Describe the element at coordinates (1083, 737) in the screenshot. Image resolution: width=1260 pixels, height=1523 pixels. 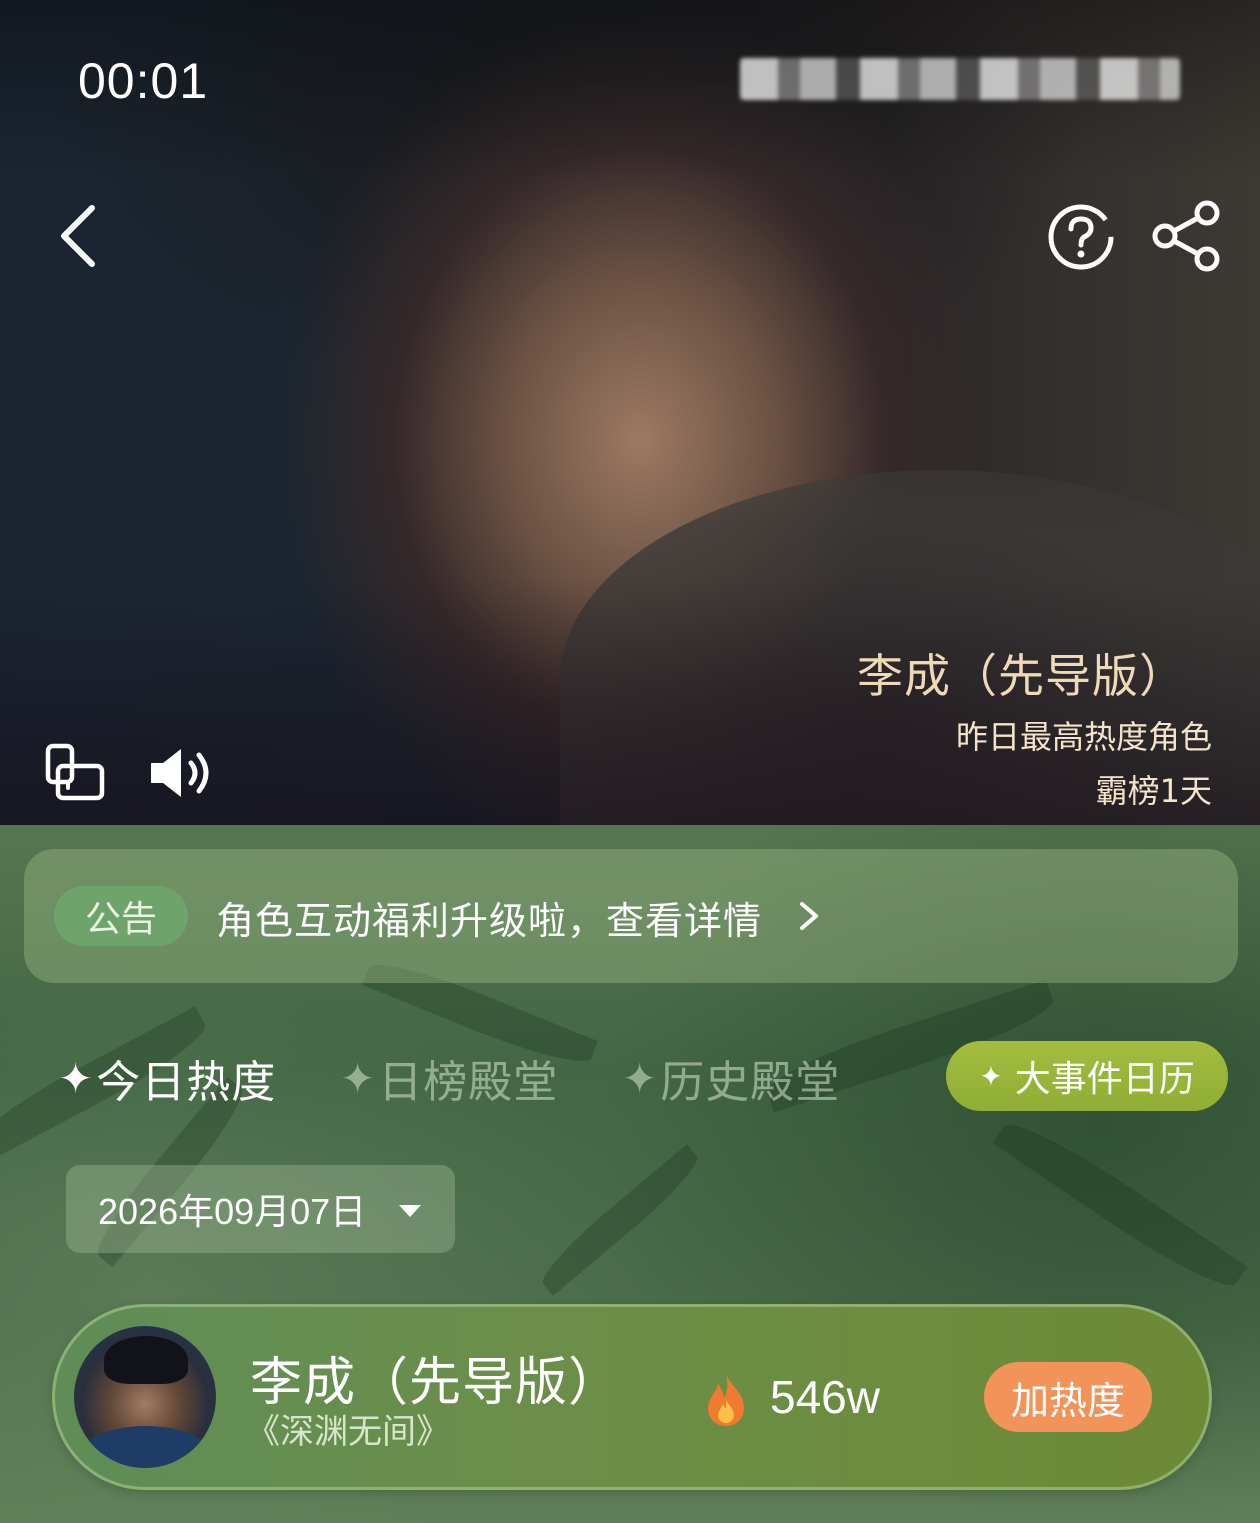
I see `hero-subtitle: 昨日最高热度角色` at that location.